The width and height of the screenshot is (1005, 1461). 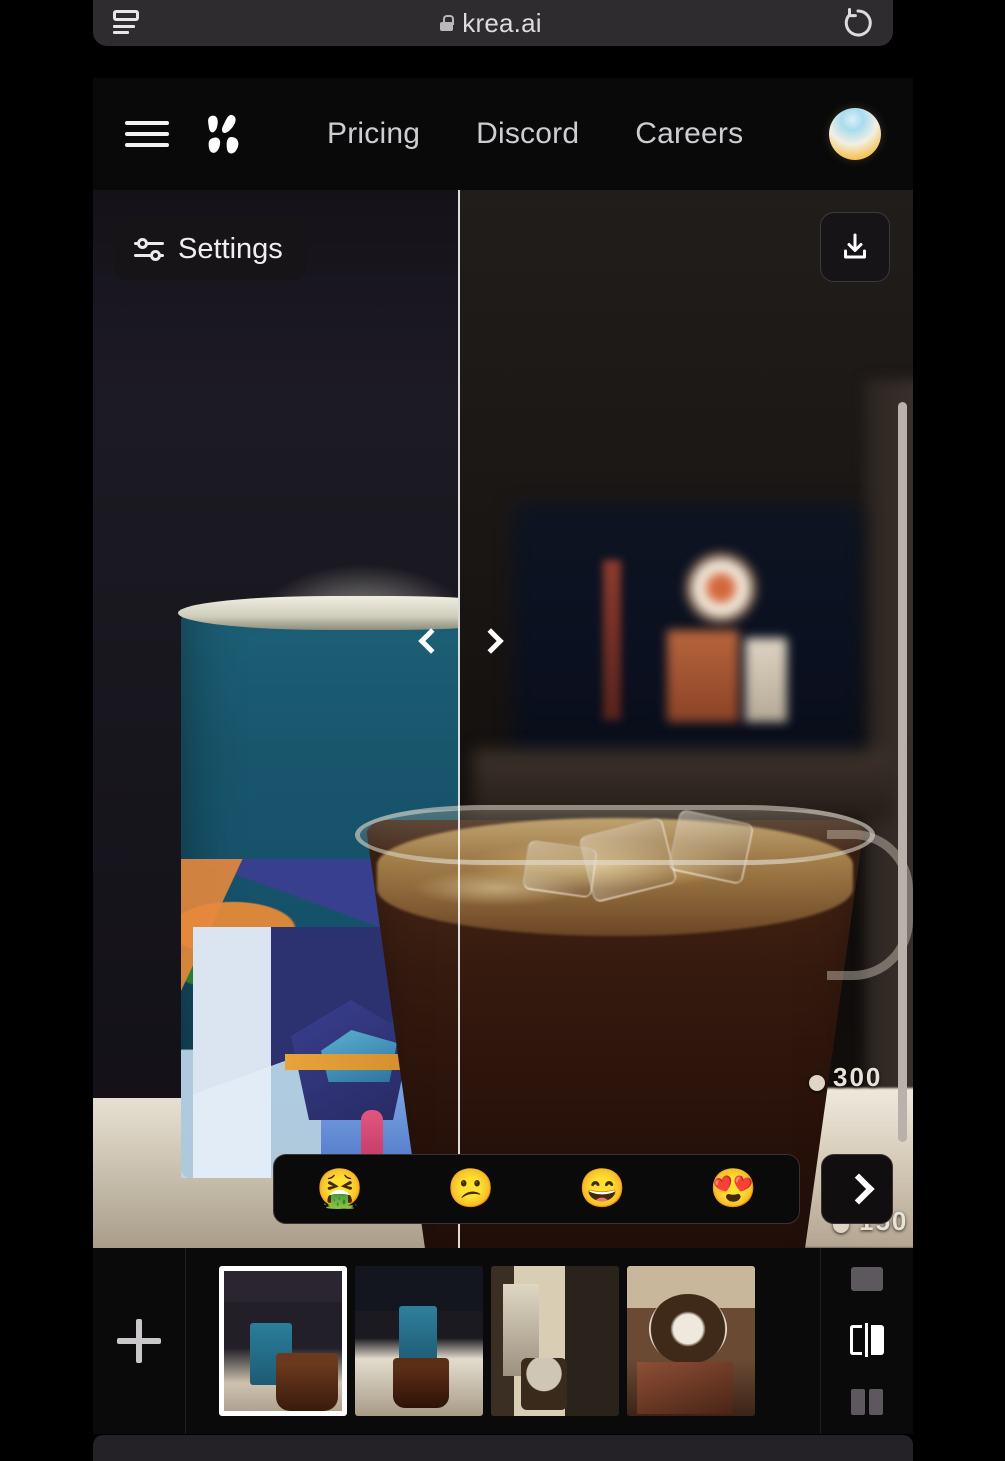 I want to click on next-button, so click(x=857, y=1189).